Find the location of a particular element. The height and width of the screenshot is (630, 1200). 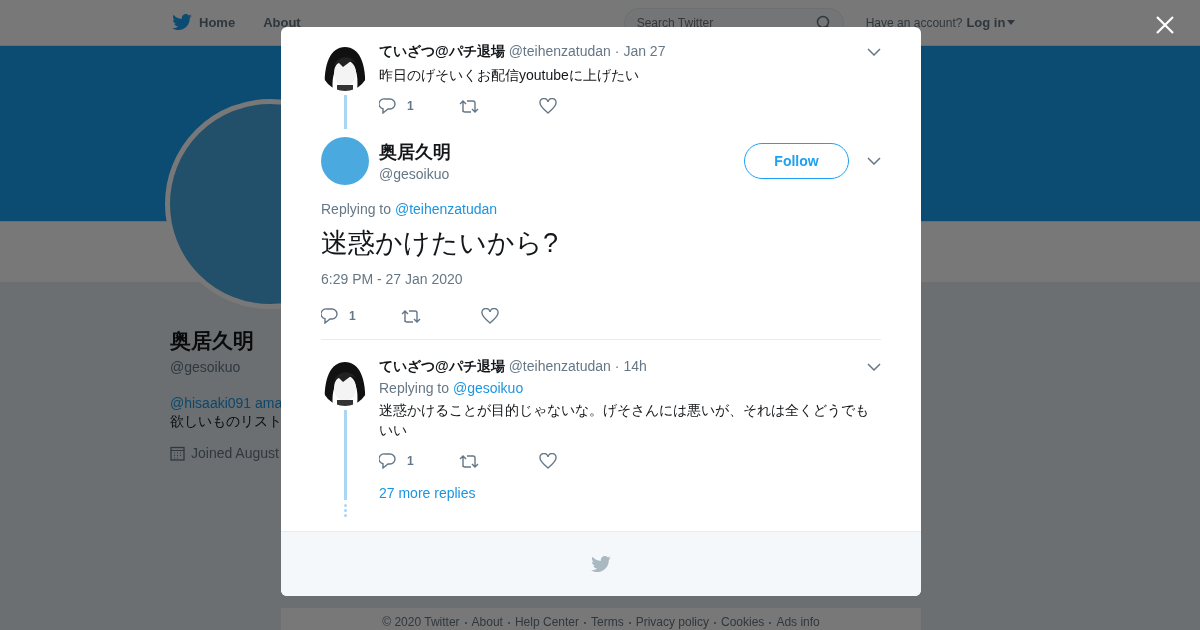

more-replies-link: 27 more replies is located at coordinates (427, 493).